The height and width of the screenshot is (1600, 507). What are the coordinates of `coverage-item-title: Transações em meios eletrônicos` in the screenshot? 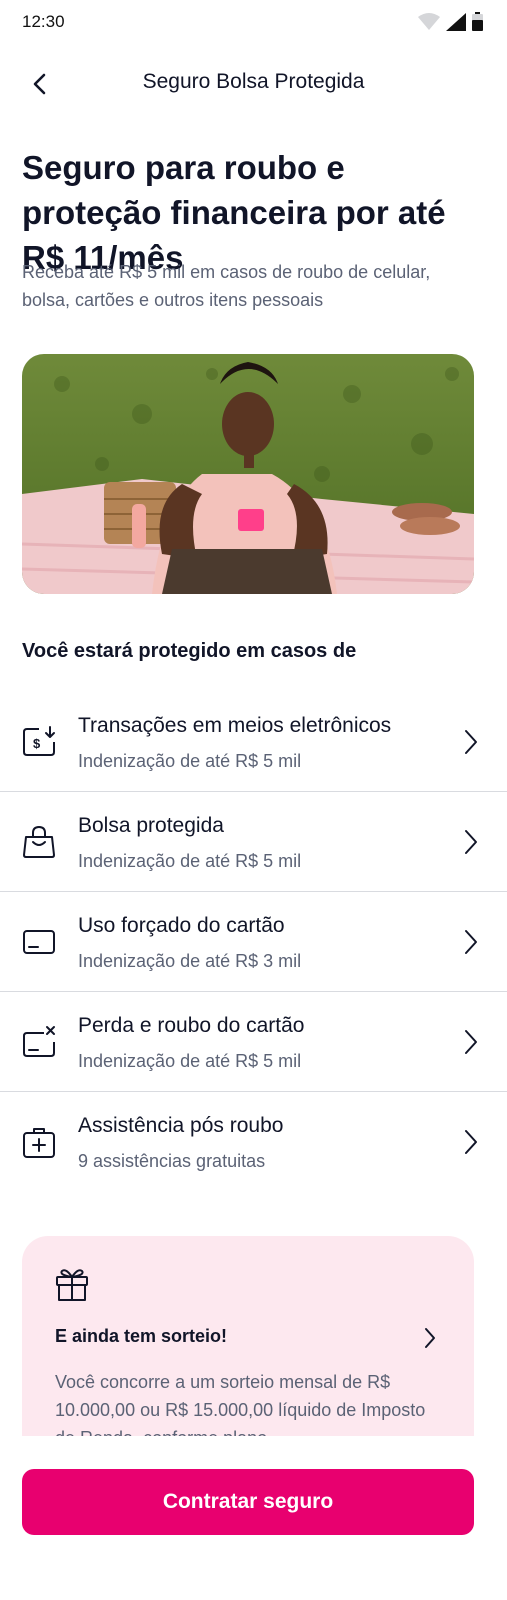 It's located at (235, 725).